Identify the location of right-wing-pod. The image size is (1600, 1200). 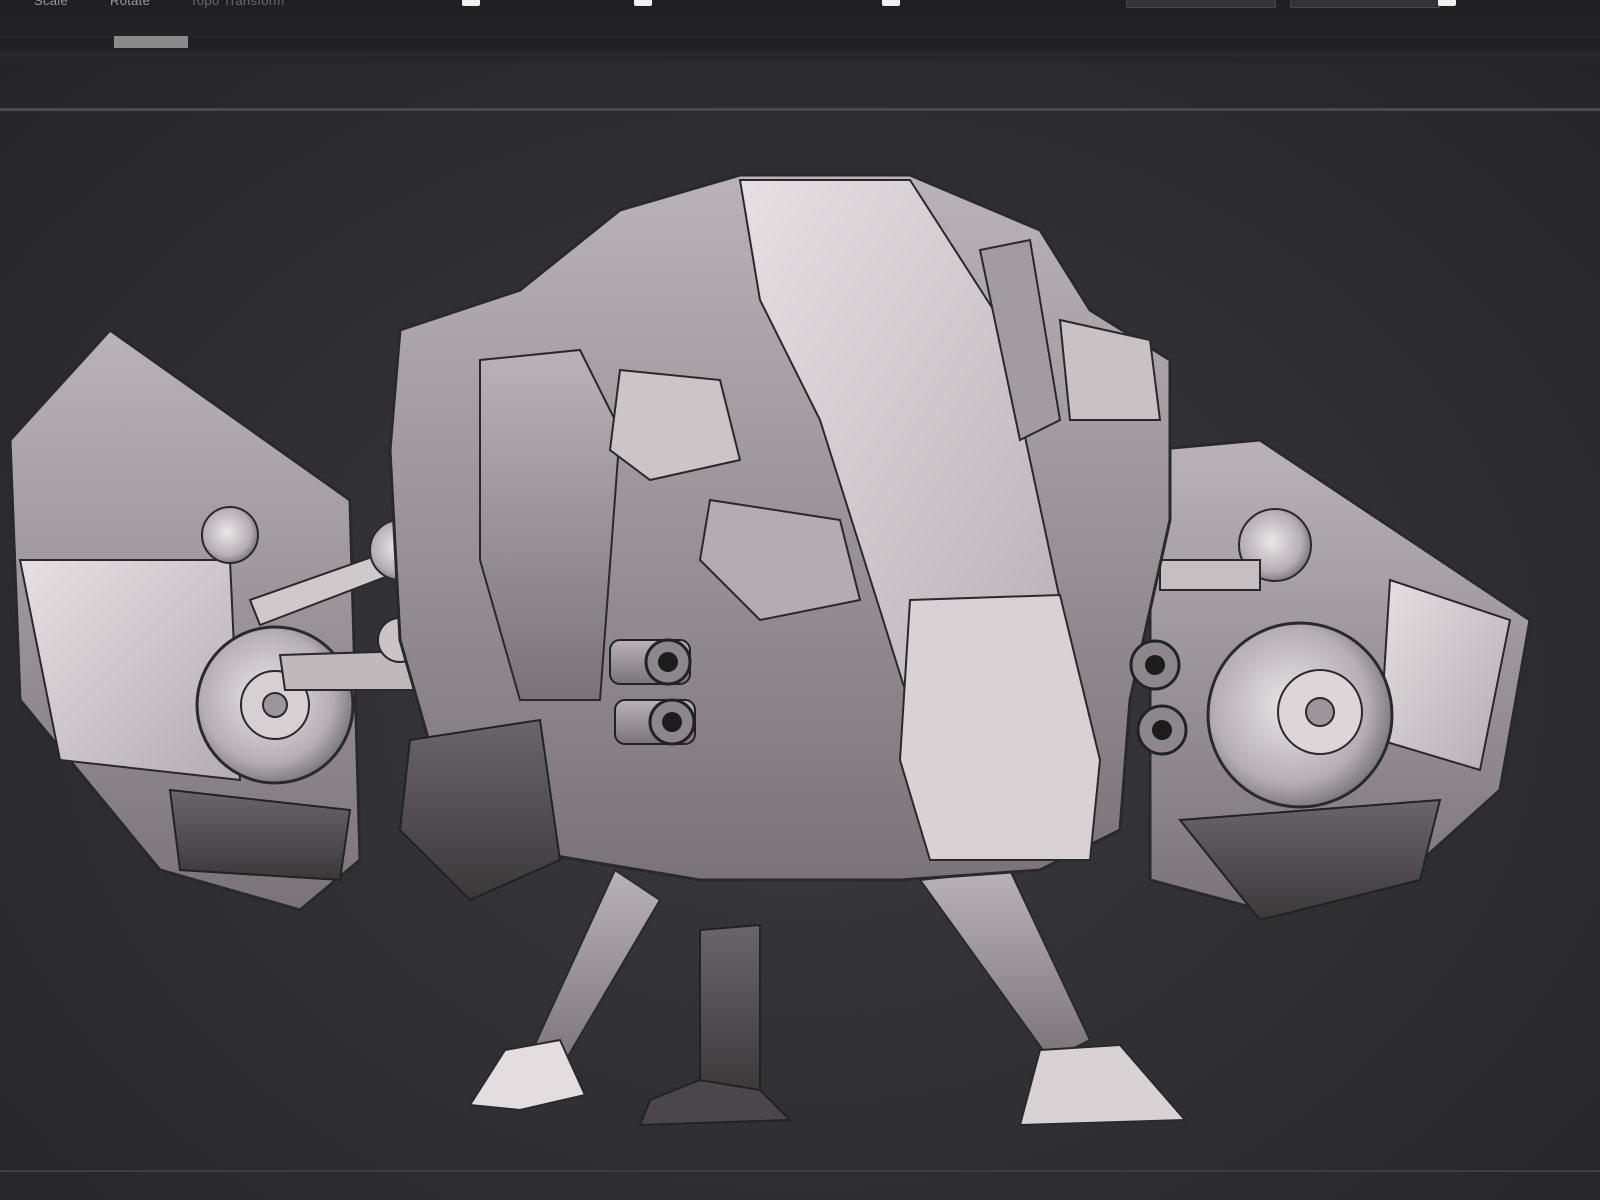
(1340, 680).